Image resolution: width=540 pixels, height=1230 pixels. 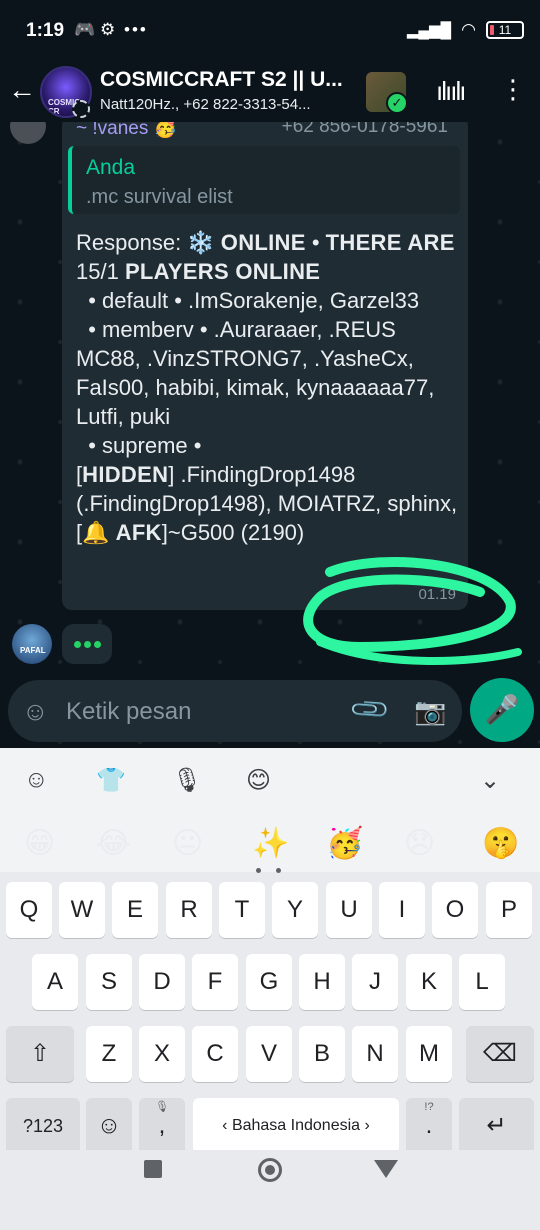 I want to click on key-n: N, so click(x=375, y=1054).